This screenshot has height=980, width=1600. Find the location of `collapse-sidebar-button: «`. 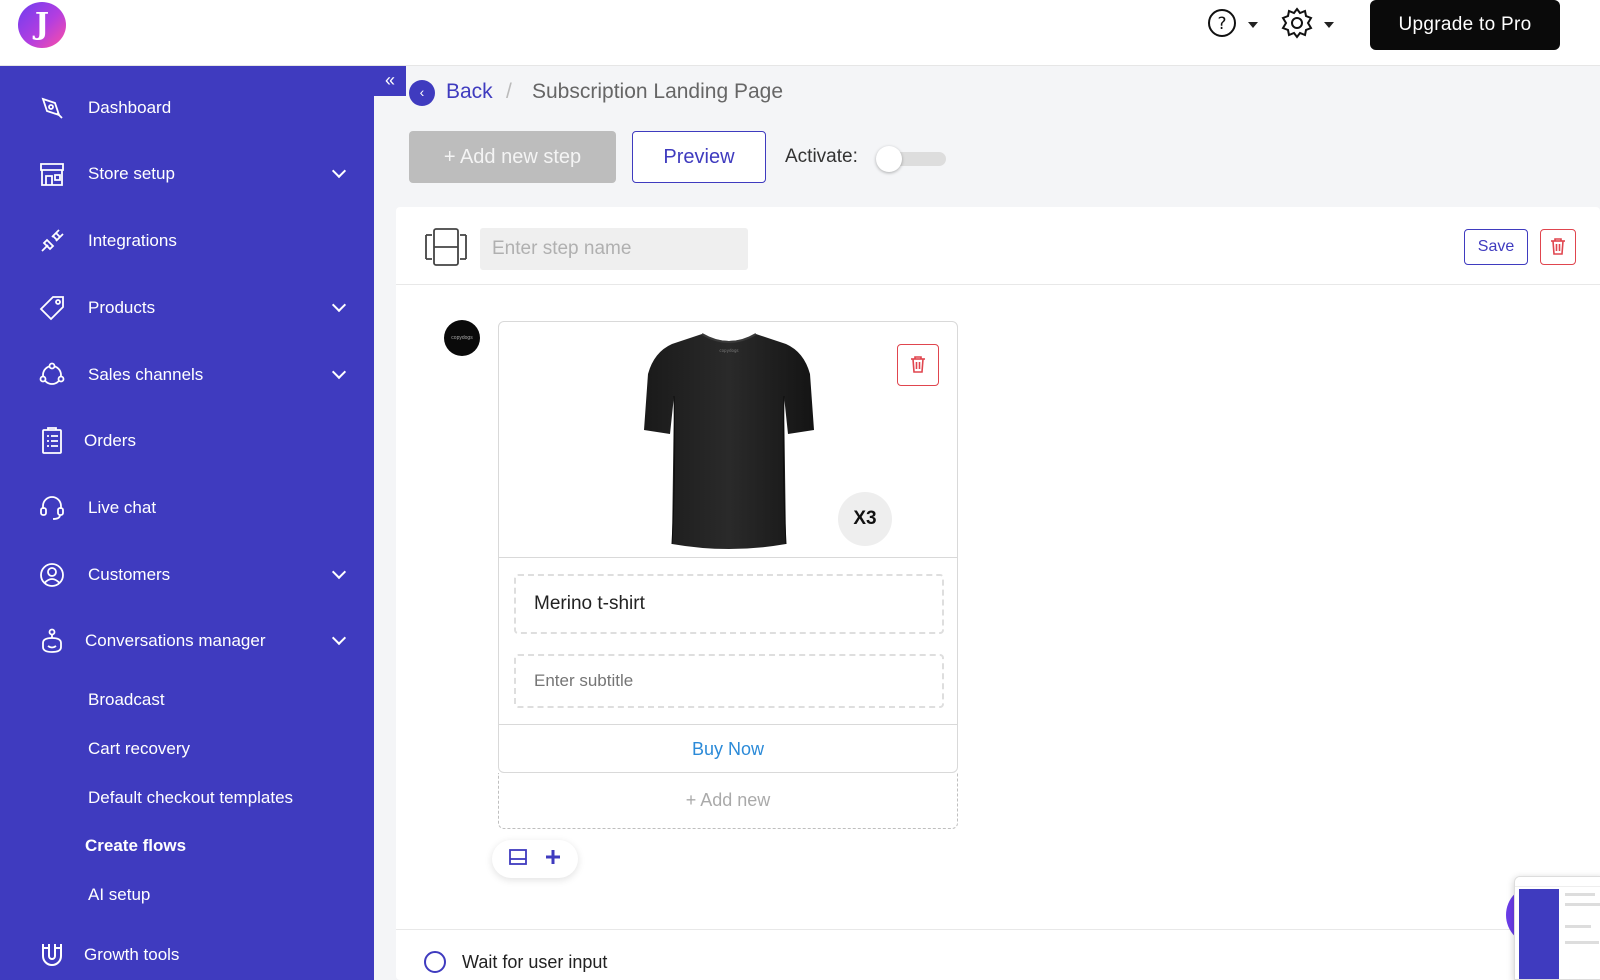

collapse-sidebar-button: « is located at coordinates (390, 81).